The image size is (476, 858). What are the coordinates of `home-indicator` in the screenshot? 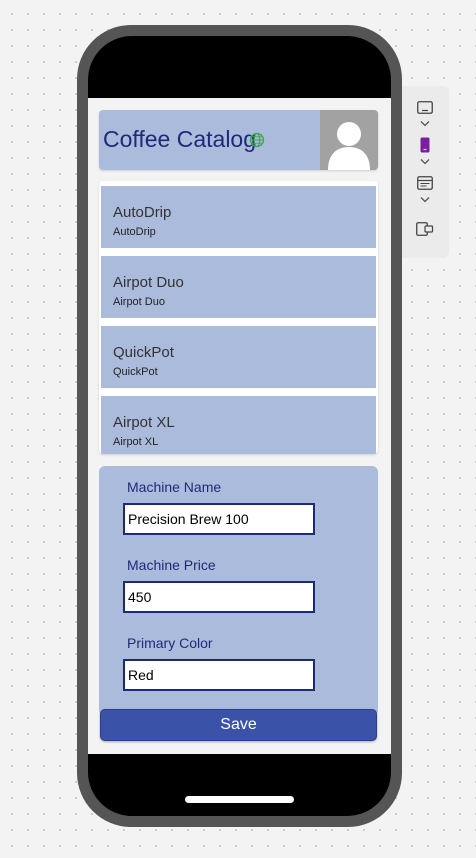 It's located at (239, 799).